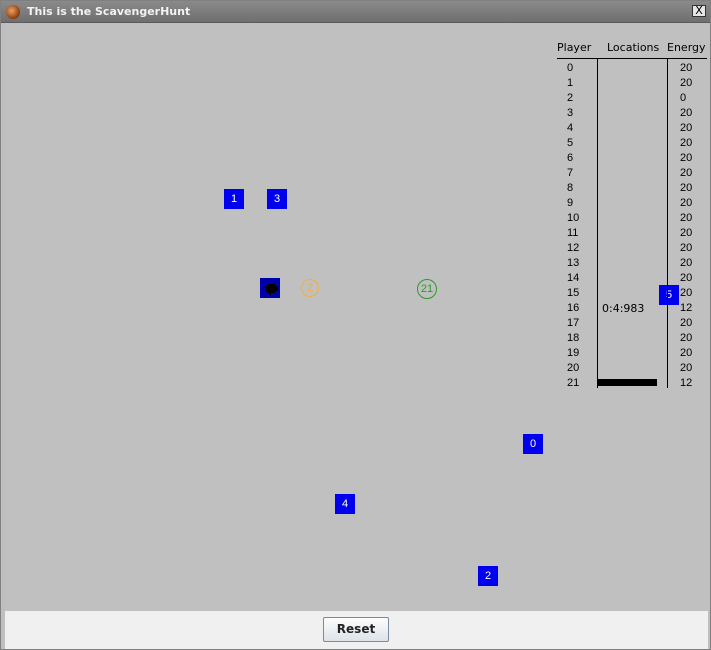  Describe the element at coordinates (427, 289) in the screenshot. I see `target-ring-21: 21` at that location.